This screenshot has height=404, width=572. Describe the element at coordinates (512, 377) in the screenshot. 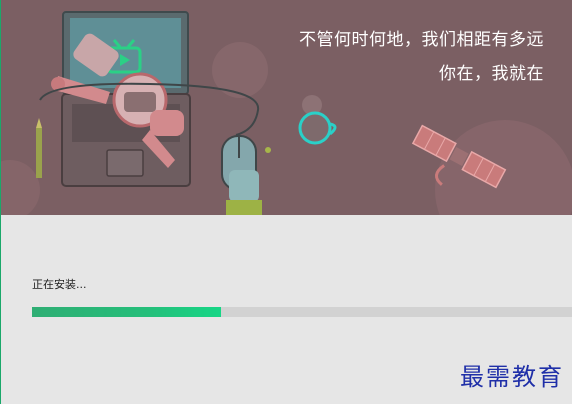

I see `watermark-text: 最需教育` at that location.